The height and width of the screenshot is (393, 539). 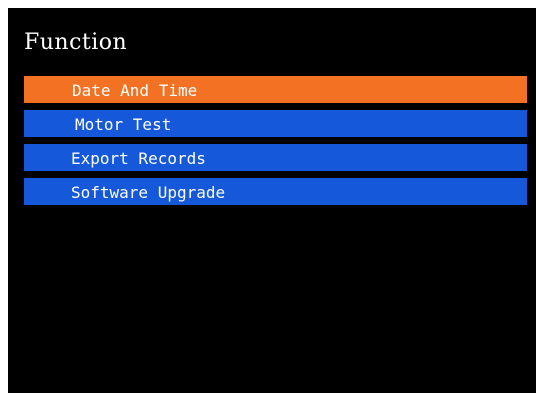 I want to click on menu-item-label: Date And Time, so click(x=135, y=90).